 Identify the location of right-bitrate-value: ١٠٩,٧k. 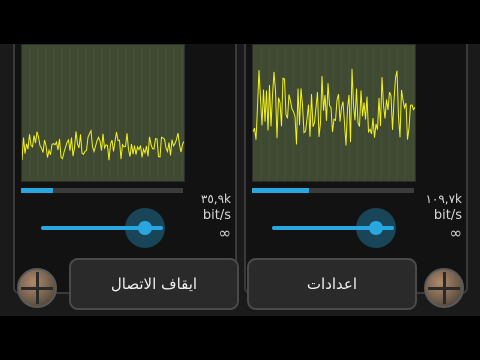
(443, 199).